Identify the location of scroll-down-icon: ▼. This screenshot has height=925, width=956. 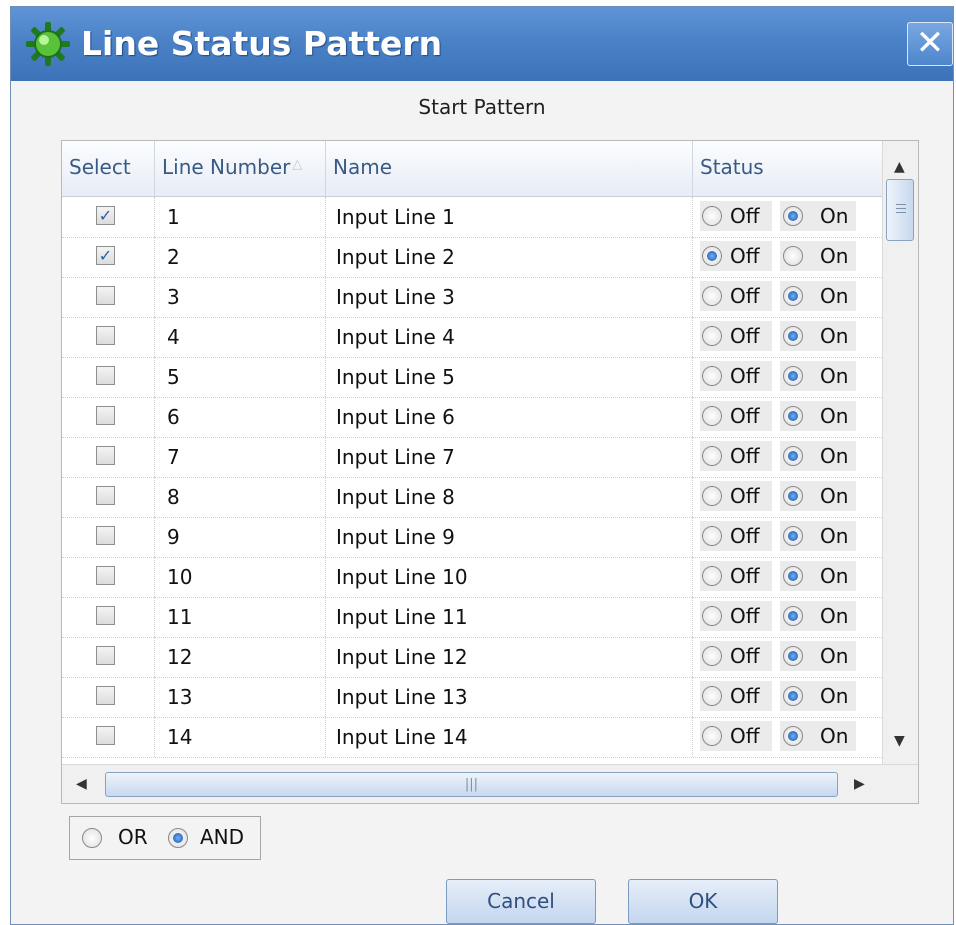
(899, 741).